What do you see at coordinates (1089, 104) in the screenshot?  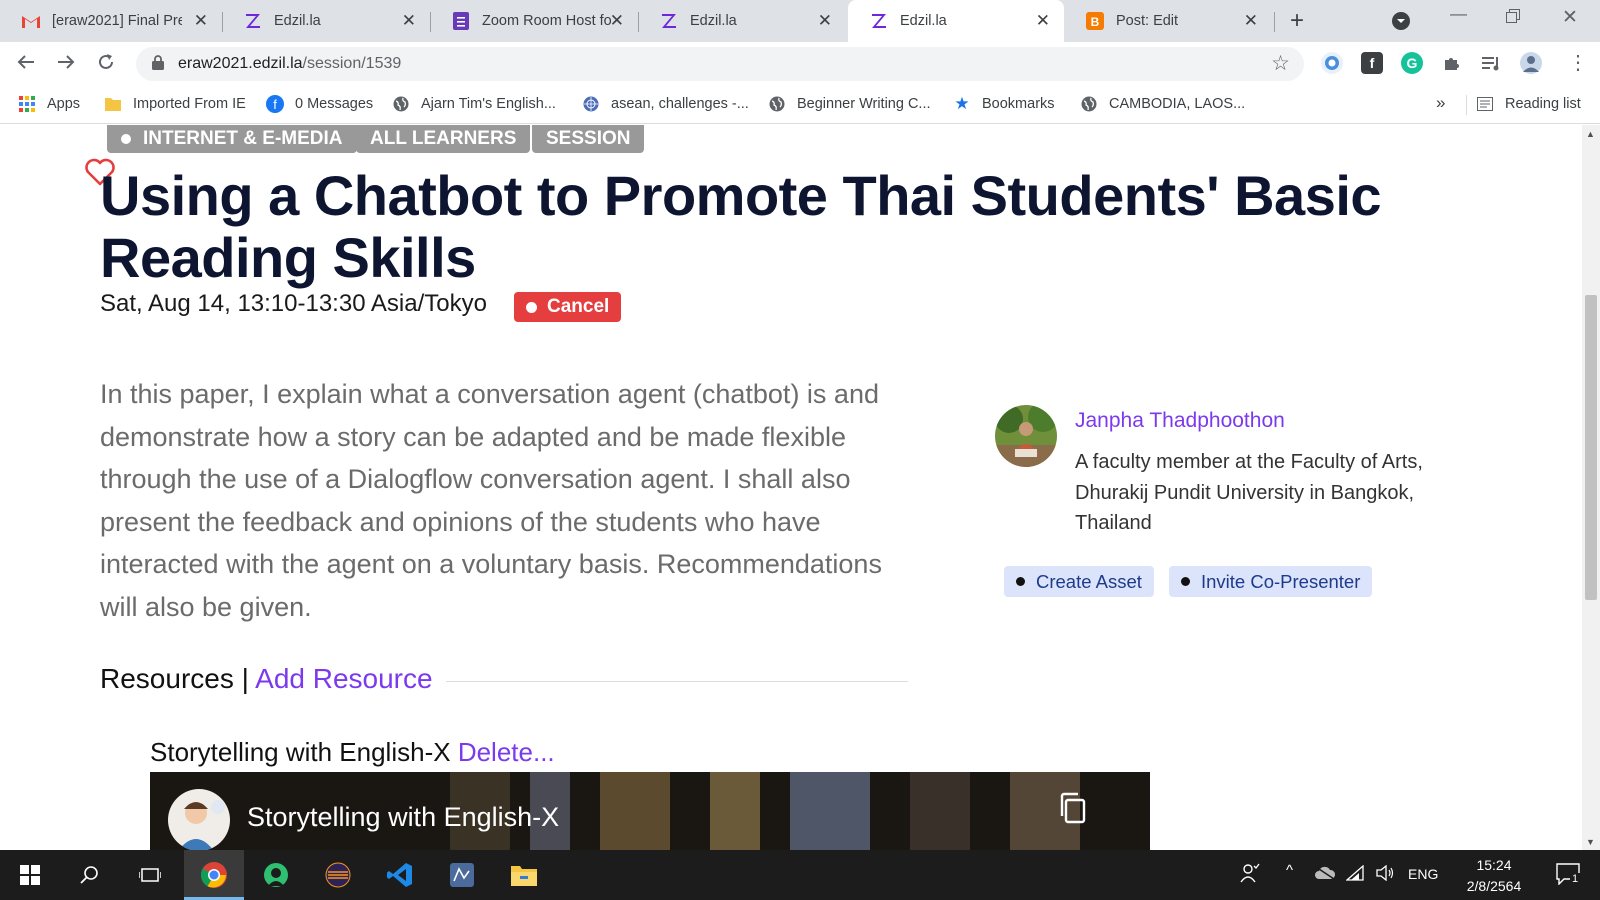 I see `globe-icon` at bounding box center [1089, 104].